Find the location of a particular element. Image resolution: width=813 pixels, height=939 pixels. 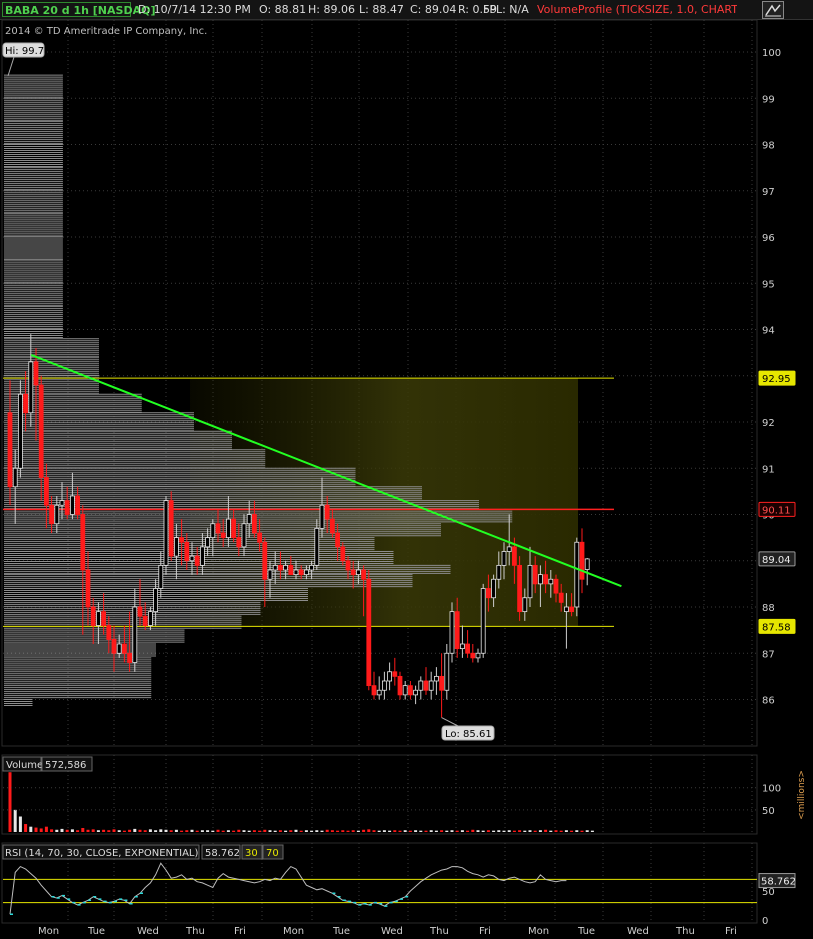

time-tick-label: Fri is located at coordinates (485, 931).